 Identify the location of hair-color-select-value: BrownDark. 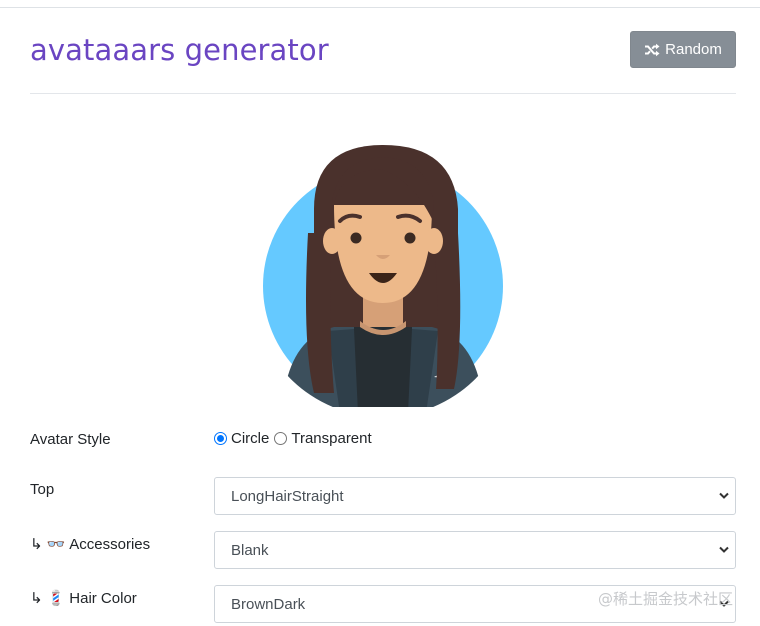
(268, 604).